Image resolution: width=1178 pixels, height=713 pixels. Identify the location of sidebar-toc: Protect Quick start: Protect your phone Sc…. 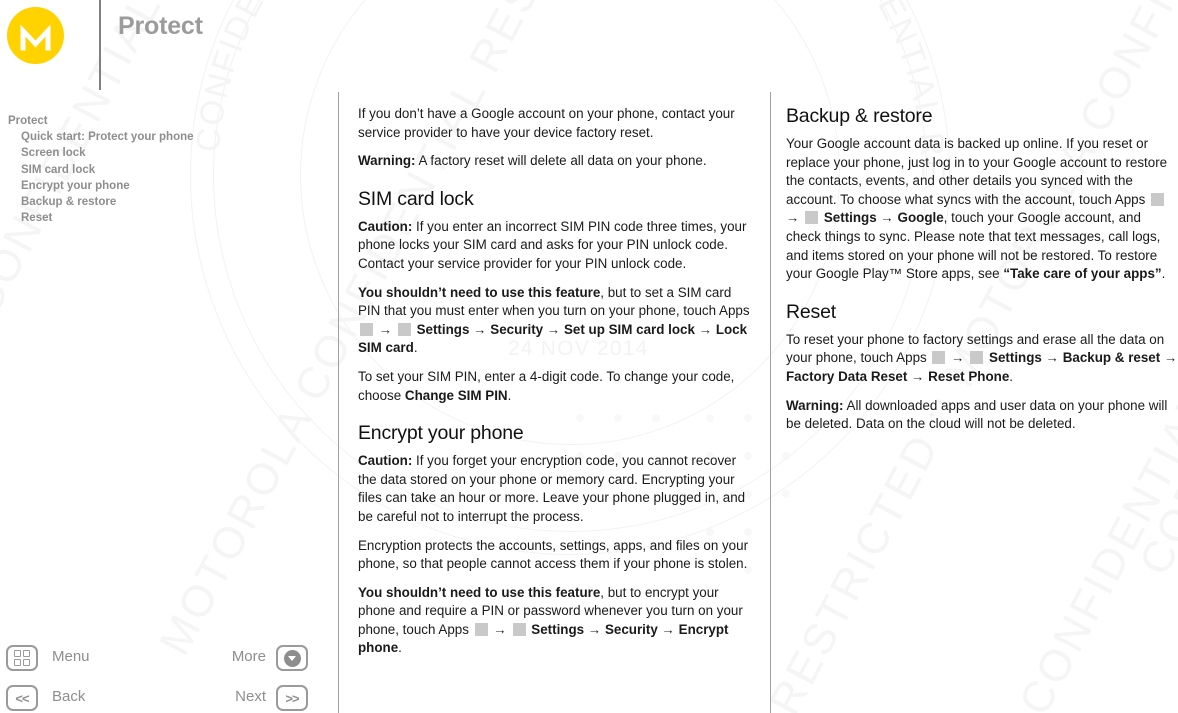
(163, 169).